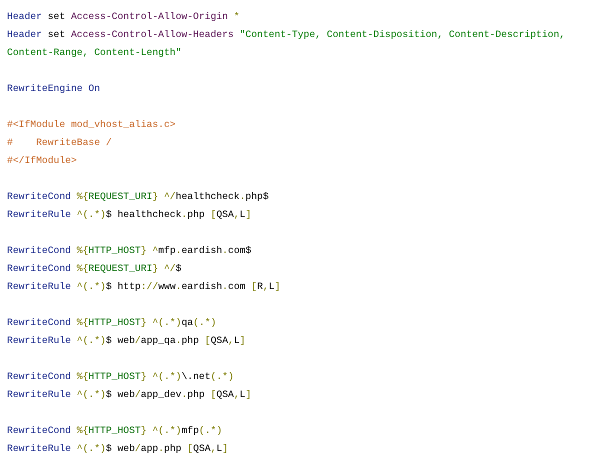 The image size is (600, 466). I want to click on comment-line: # RewriteBase /, so click(59, 143).